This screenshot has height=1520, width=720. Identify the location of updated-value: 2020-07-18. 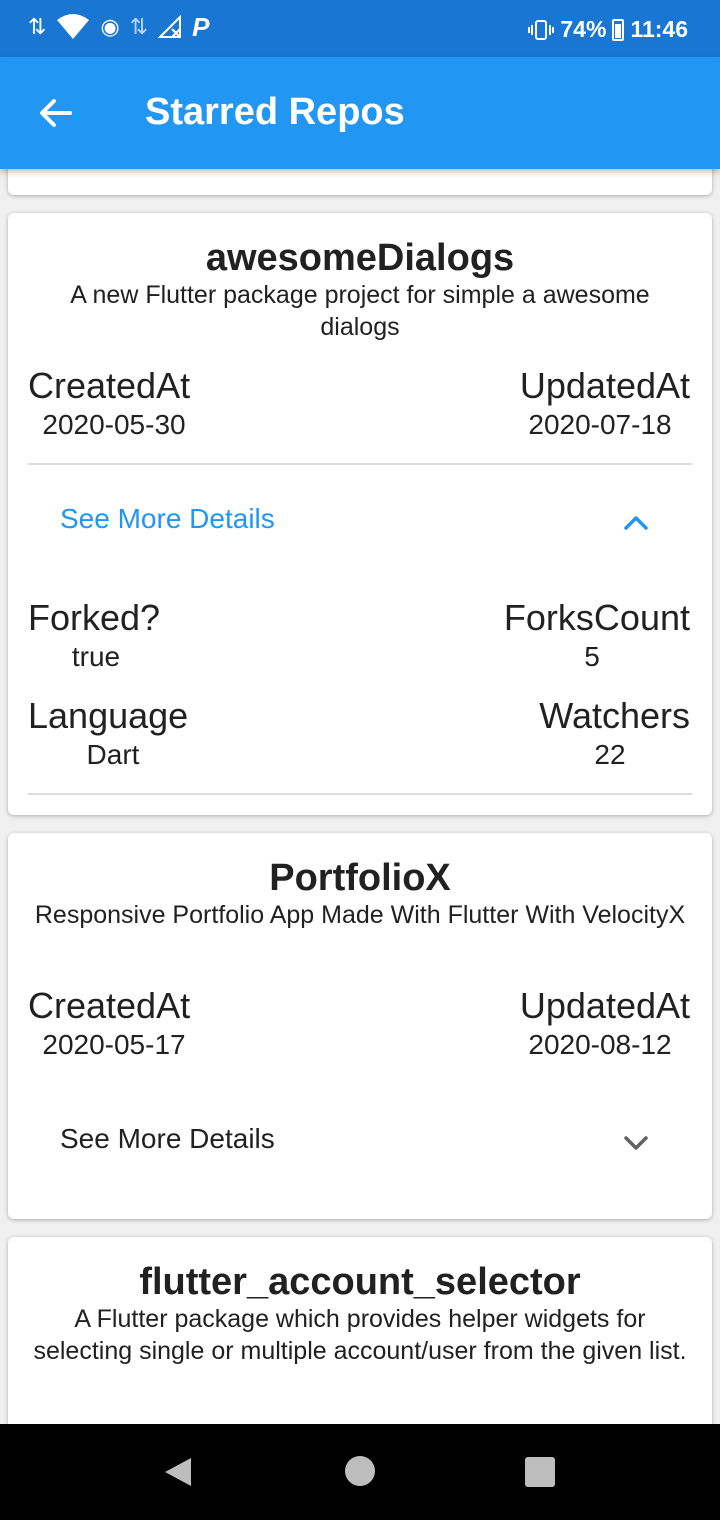
(600, 424).